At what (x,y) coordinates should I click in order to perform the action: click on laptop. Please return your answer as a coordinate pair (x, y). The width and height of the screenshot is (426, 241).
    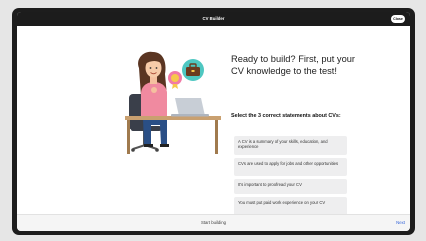
    Looking at the image, I should click on (190, 107).